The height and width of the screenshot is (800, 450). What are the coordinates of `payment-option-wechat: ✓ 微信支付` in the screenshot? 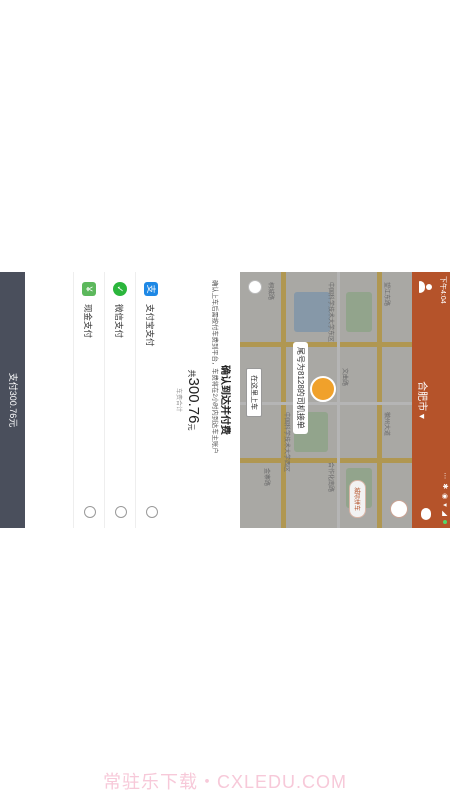 It's located at (119, 400).